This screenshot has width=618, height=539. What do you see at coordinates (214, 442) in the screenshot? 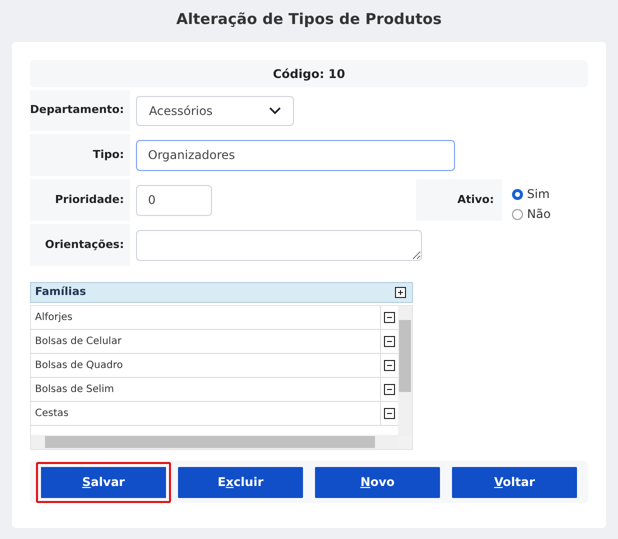
I see `horizontal-scrollbar` at bounding box center [214, 442].